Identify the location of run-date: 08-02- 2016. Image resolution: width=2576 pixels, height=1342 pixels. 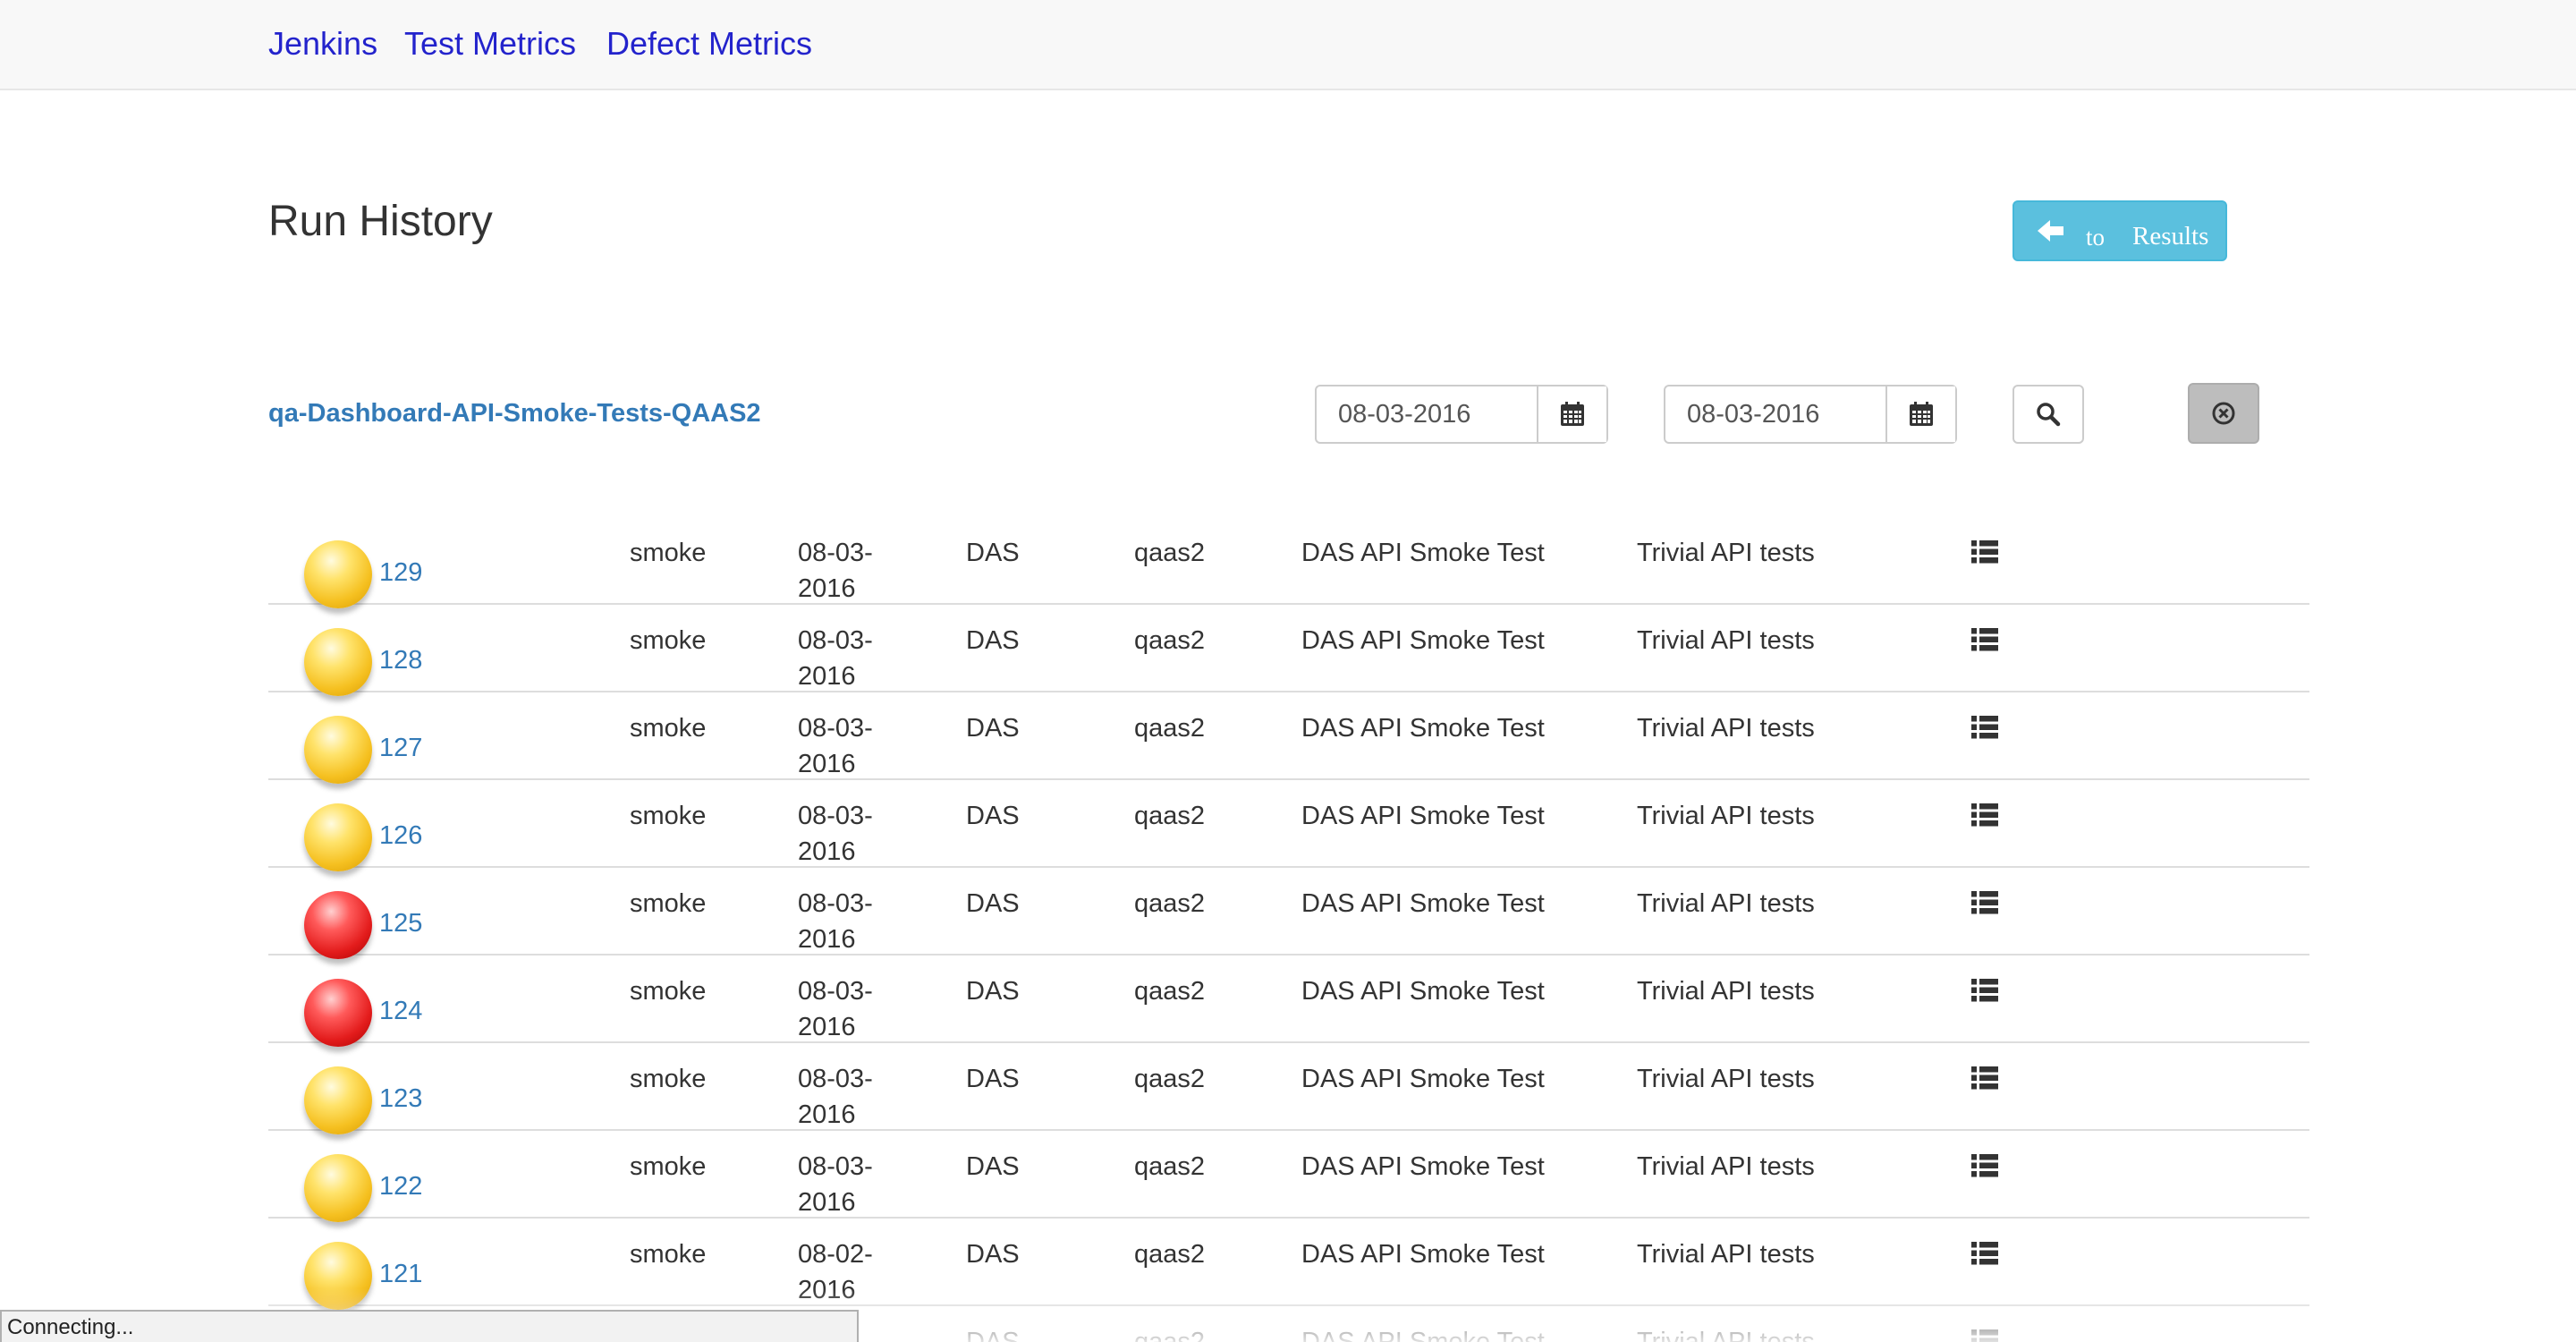
(835, 1272).